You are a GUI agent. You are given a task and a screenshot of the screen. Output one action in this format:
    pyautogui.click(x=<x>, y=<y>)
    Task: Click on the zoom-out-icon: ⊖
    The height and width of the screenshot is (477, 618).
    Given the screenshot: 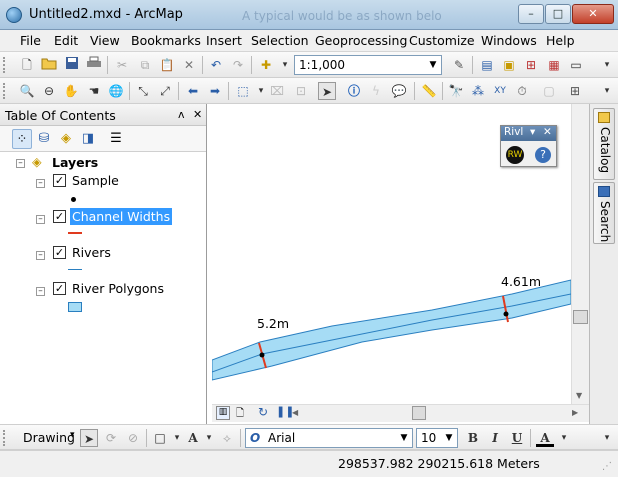 What is the action you would take?
    pyautogui.click(x=49, y=91)
    